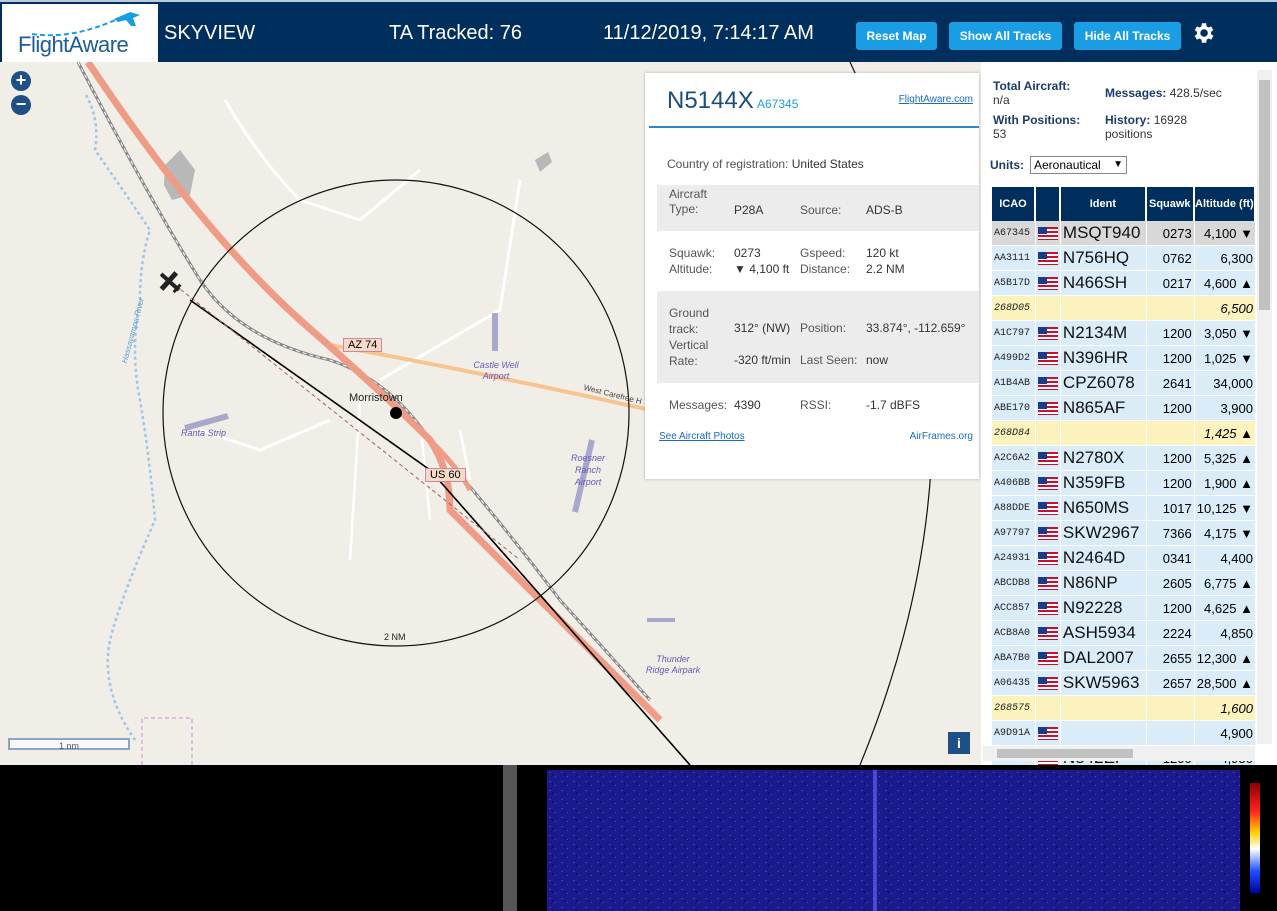 The width and height of the screenshot is (1277, 911). Describe the element at coordinates (1013, 583) in the screenshot. I see `icao-cell: ABCDB8` at that location.